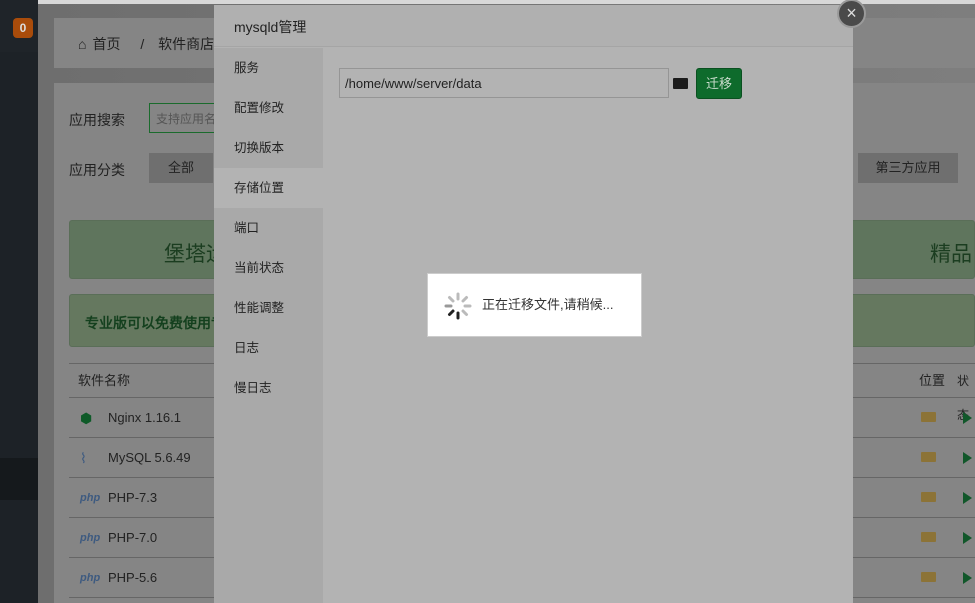  Describe the element at coordinates (82, 44) in the screenshot. I see `home-icon: ⌂` at that location.